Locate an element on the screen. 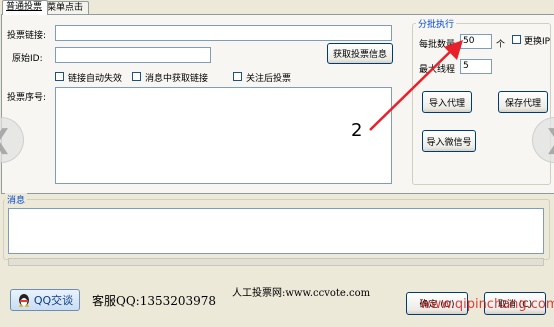 The height and width of the screenshot is (327, 554). source-id-input is located at coordinates (133, 55).